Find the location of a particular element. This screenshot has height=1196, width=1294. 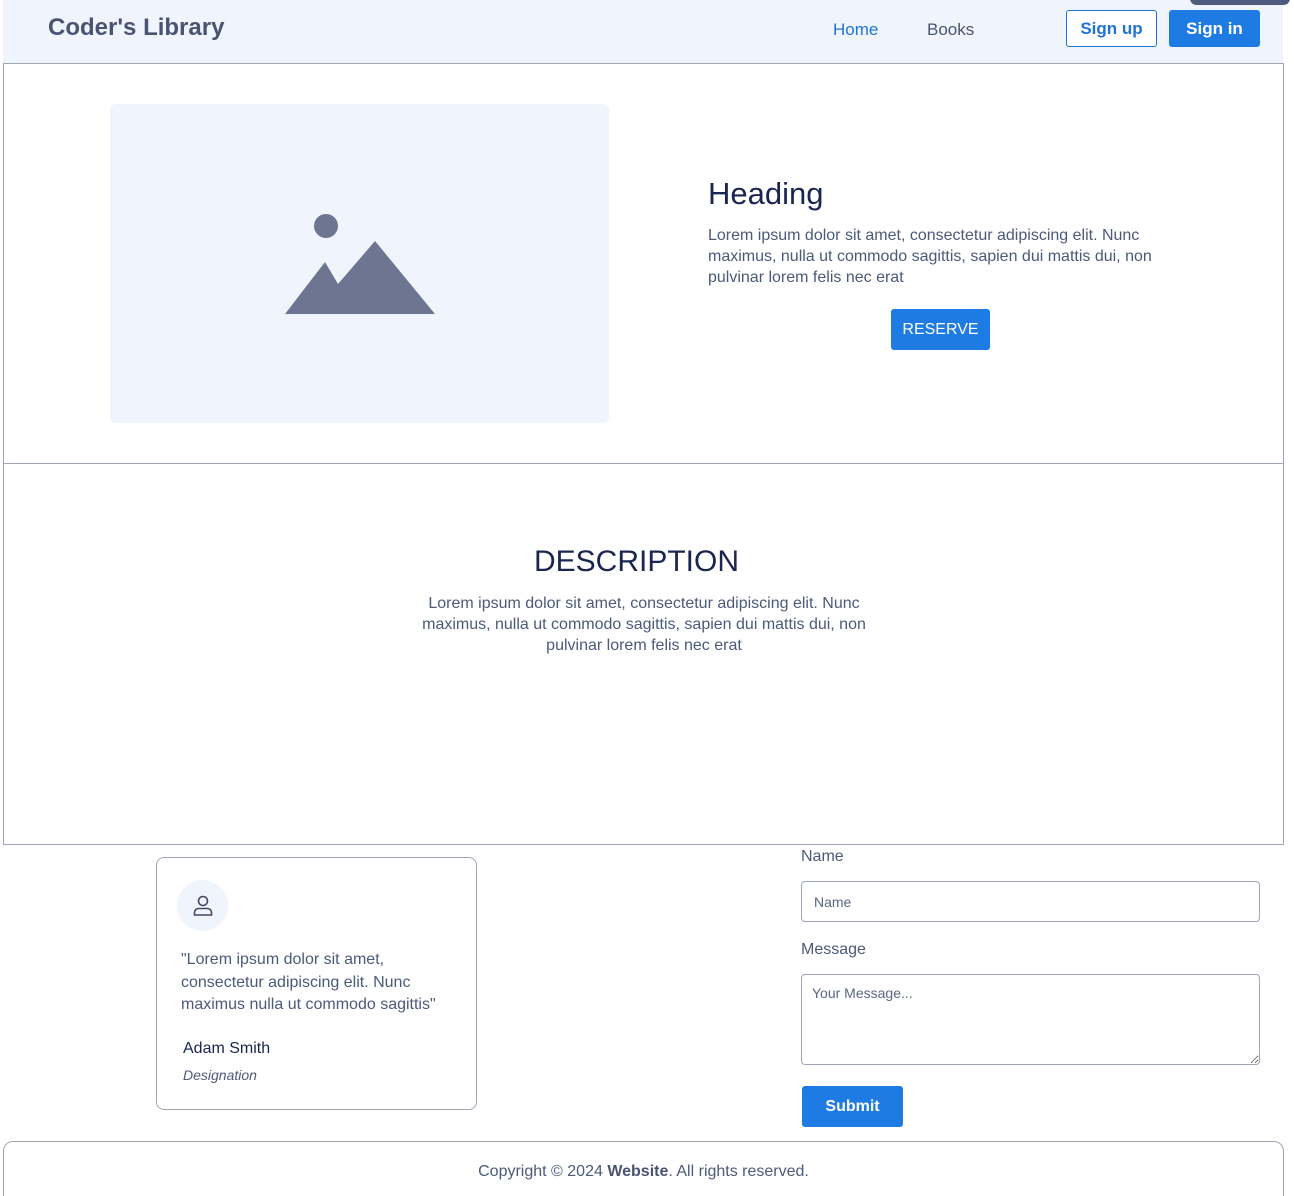

brand-logo: Coder's Library is located at coordinates (136, 28).